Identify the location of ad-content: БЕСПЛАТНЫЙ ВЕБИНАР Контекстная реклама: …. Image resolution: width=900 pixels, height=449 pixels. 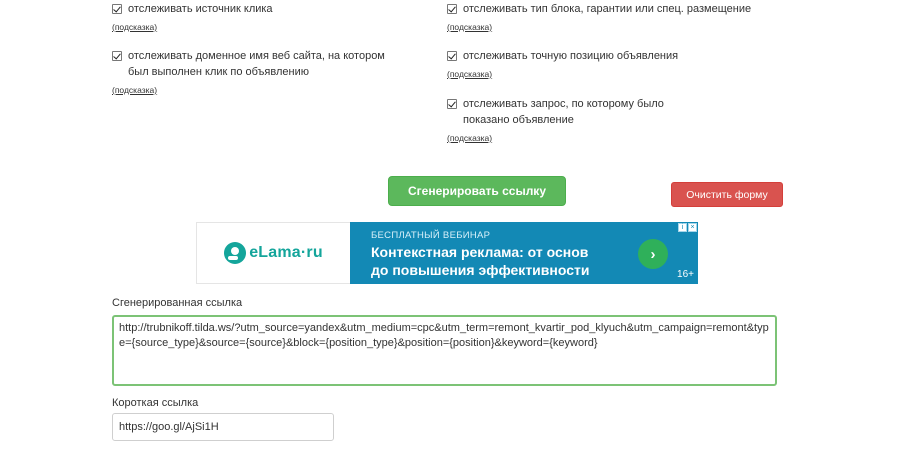
(524, 253).